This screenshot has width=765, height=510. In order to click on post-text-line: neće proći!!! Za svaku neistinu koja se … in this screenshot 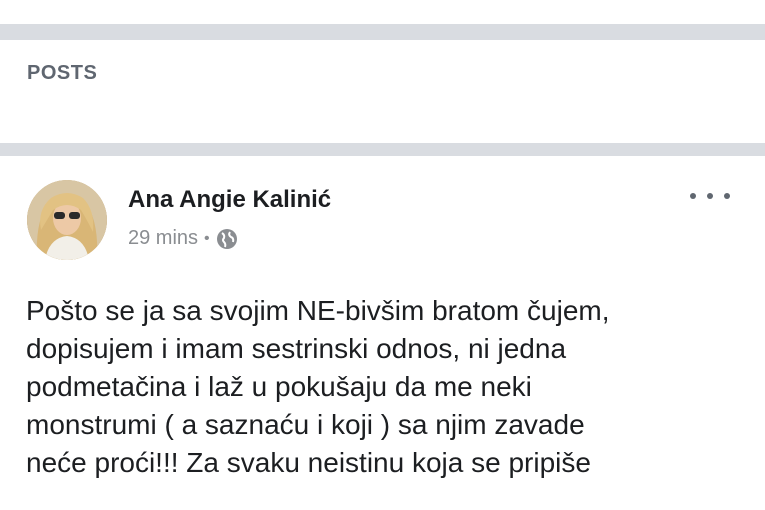, I will do `click(308, 462)`.